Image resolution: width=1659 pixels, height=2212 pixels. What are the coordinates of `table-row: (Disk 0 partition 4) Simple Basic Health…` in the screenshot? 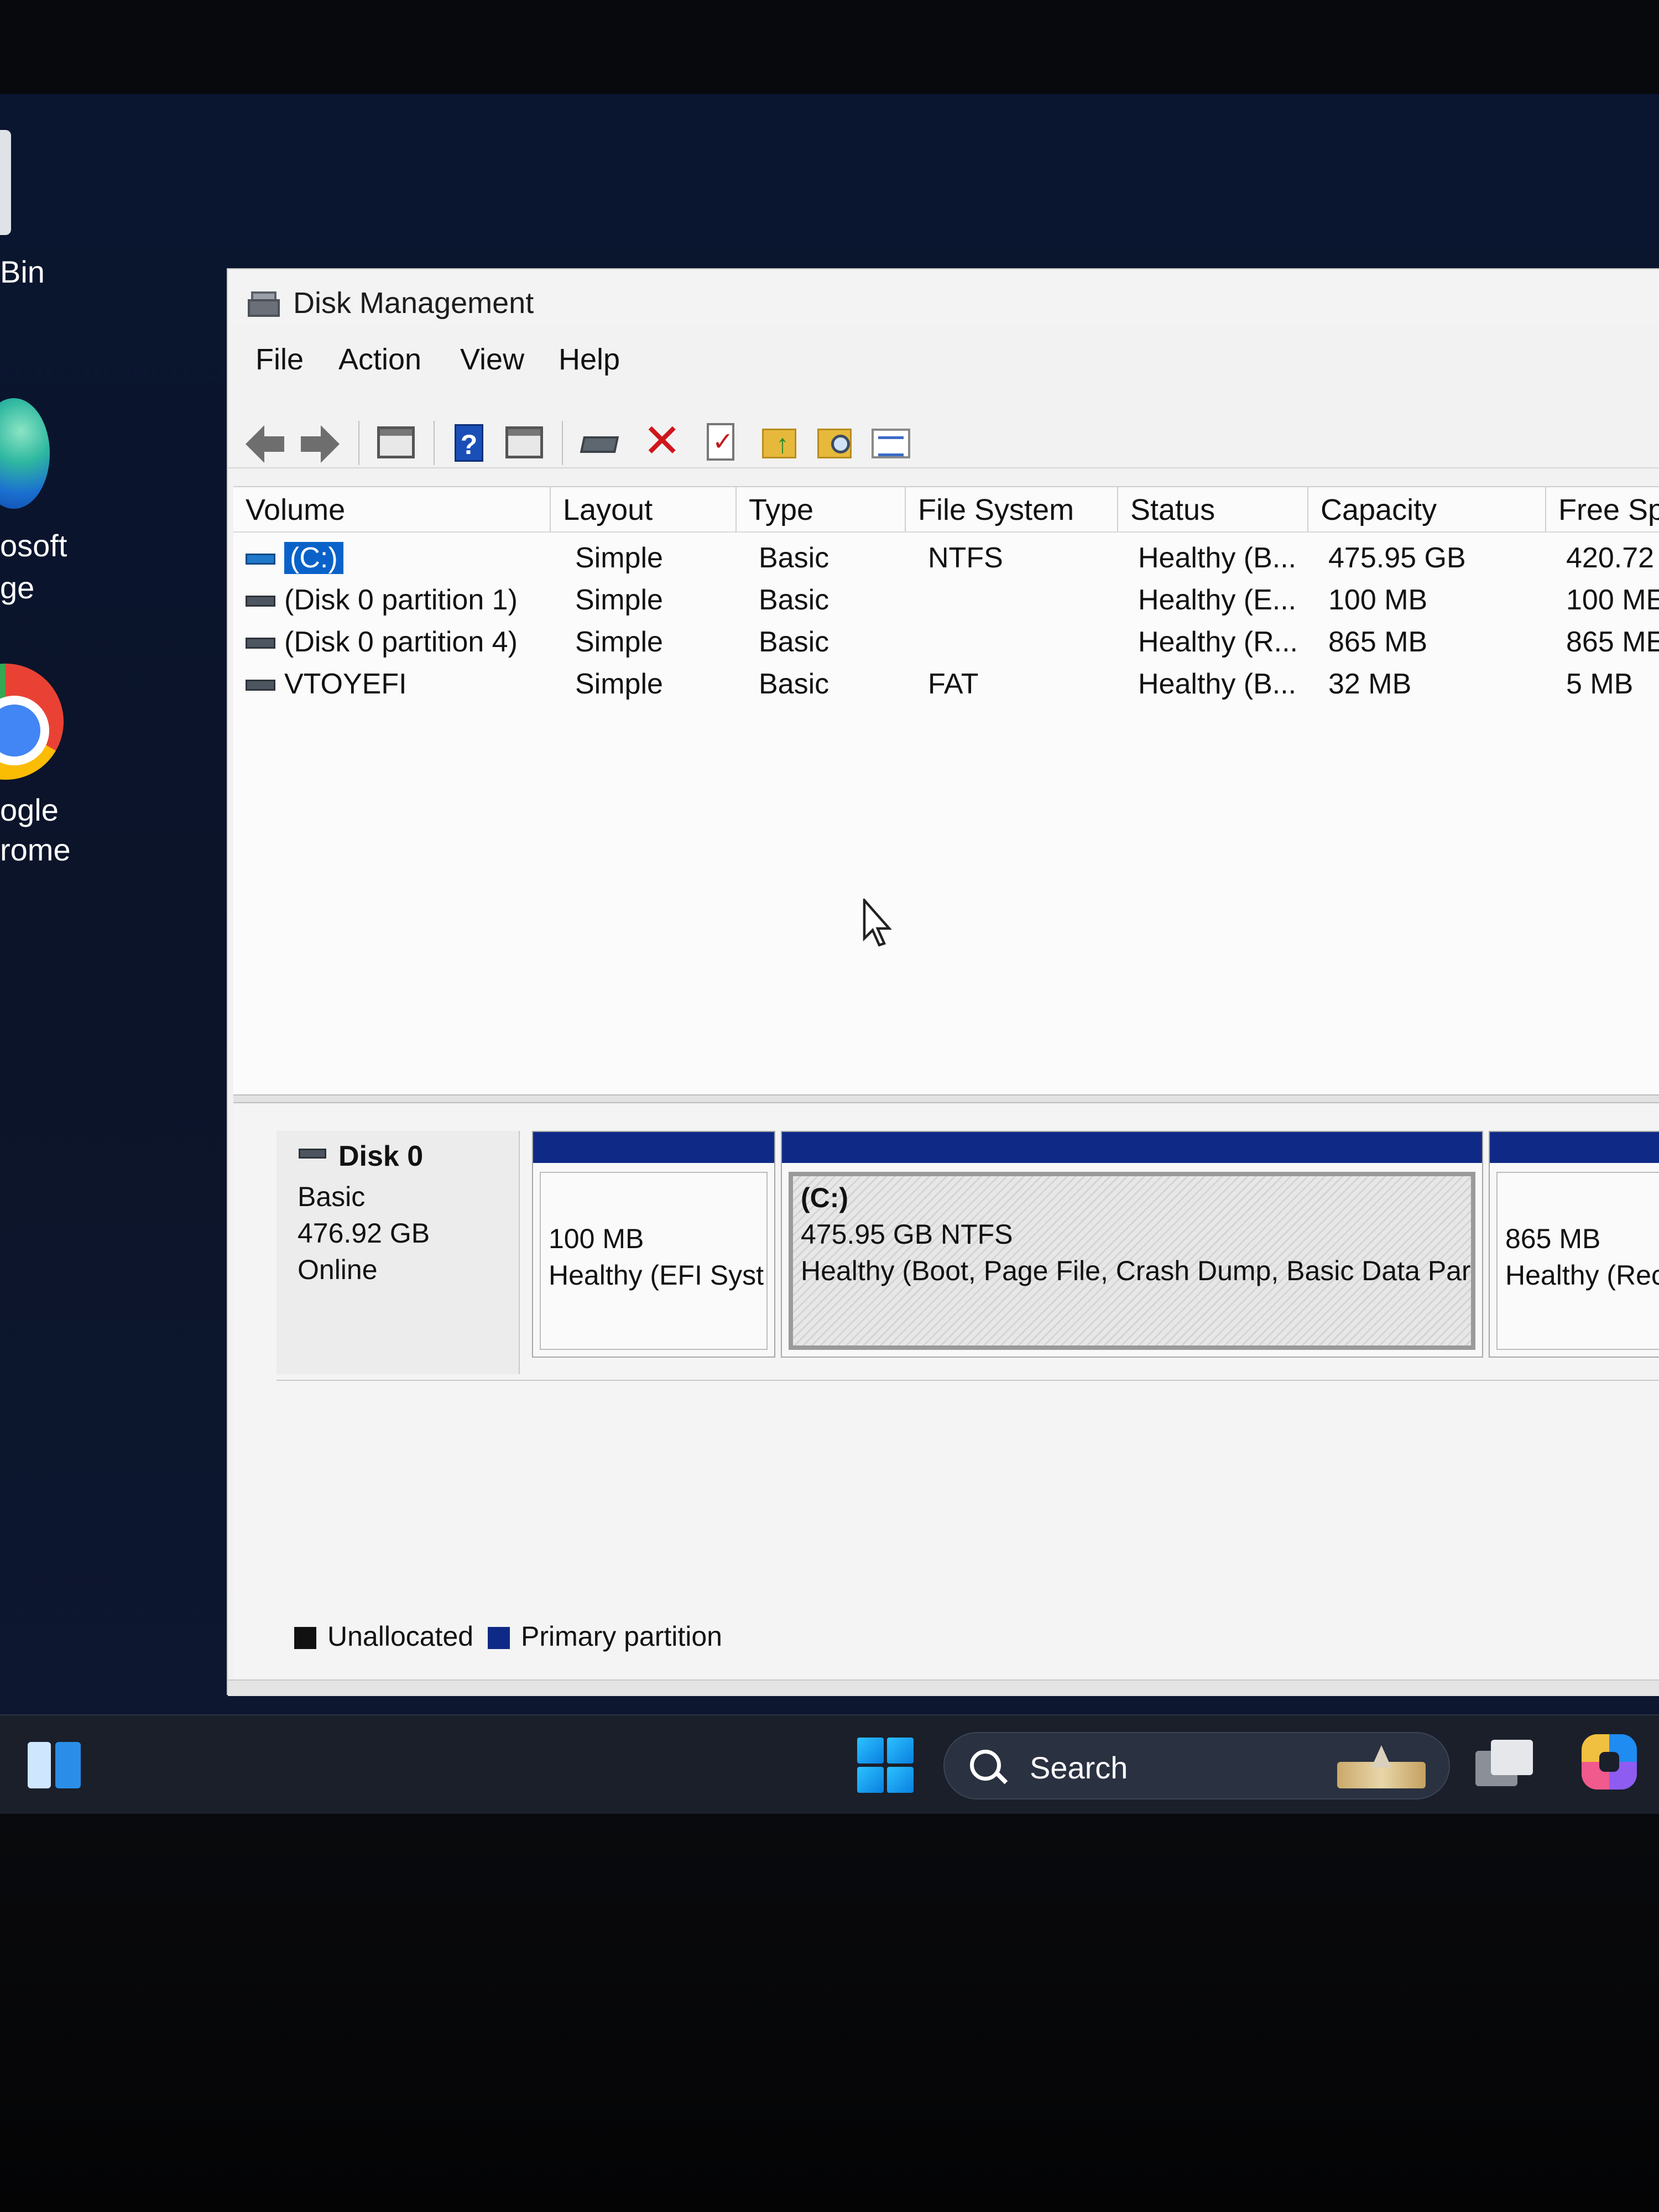 It's located at (946, 646).